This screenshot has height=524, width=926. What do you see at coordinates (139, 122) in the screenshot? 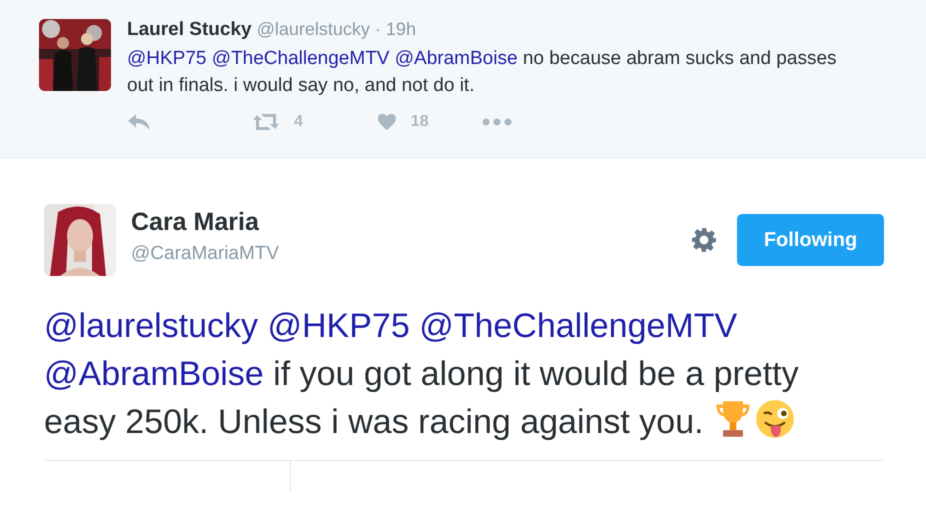
I see `reply-icon` at bounding box center [139, 122].